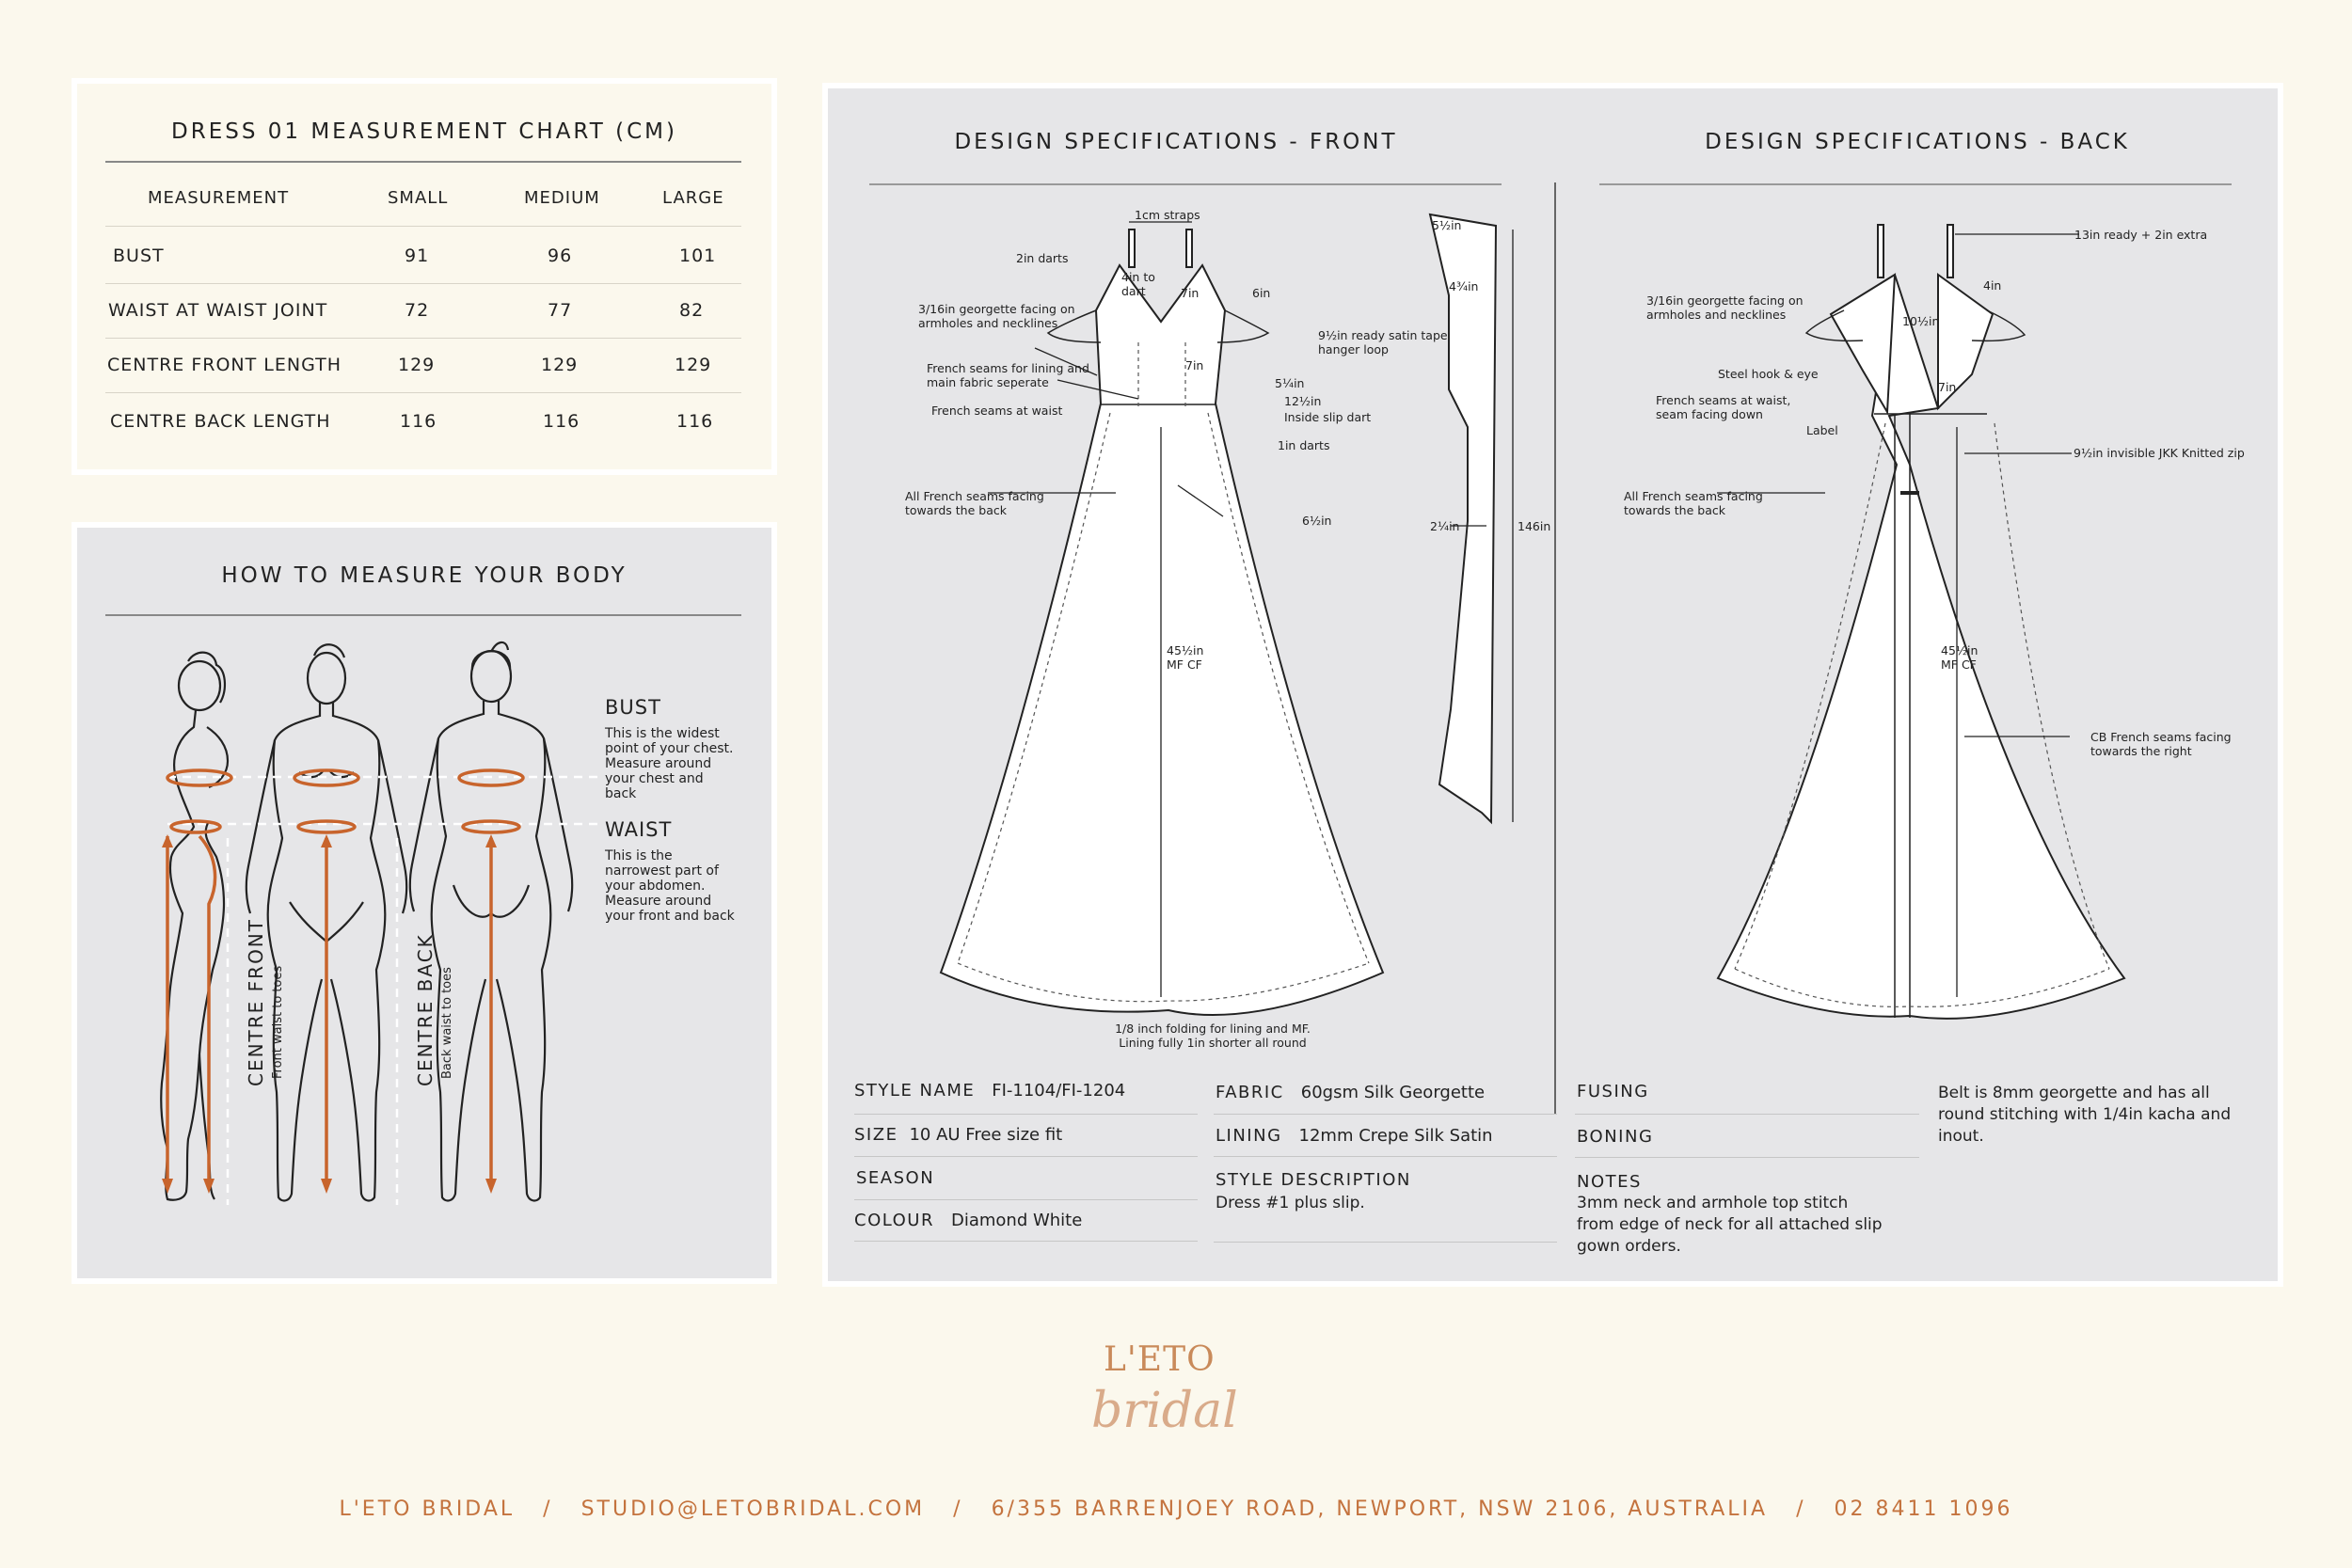 This screenshot has height=1568, width=2352. What do you see at coordinates (1445, 526) in the screenshot?
I see `ann-strap-mid: 2¼in` at bounding box center [1445, 526].